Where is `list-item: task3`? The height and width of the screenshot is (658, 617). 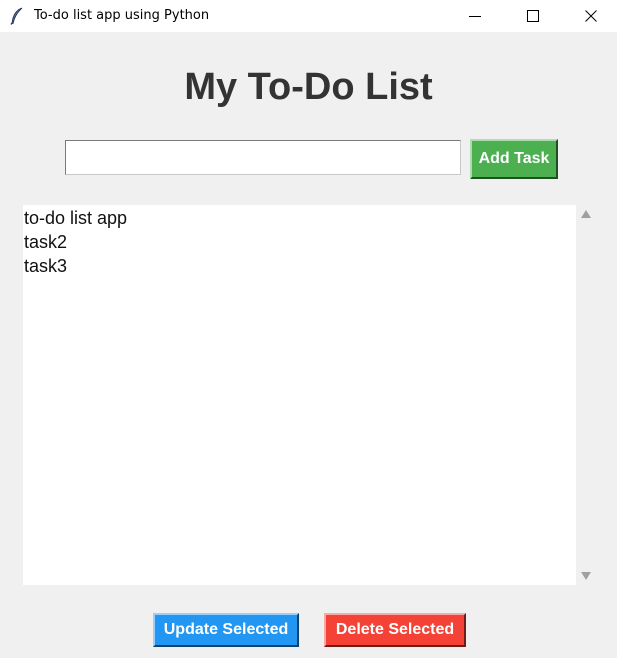 list-item: task3 is located at coordinates (299, 266).